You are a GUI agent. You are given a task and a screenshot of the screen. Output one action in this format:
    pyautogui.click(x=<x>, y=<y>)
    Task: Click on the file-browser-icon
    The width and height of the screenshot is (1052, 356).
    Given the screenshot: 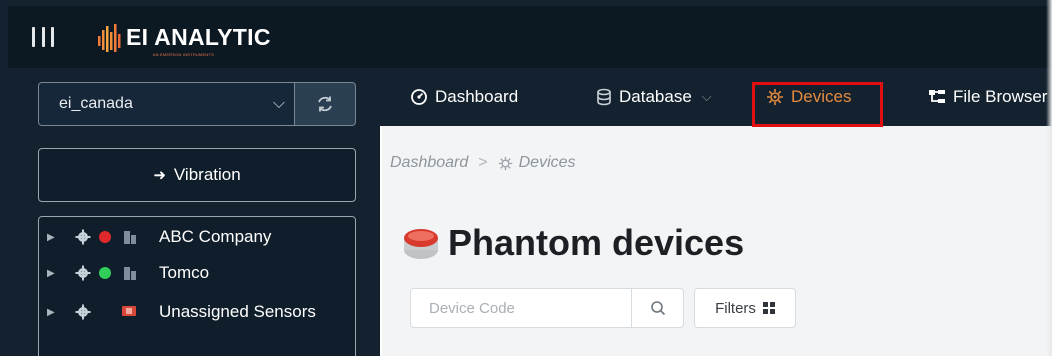 What is the action you would take?
    pyautogui.click(x=937, y=96)
    